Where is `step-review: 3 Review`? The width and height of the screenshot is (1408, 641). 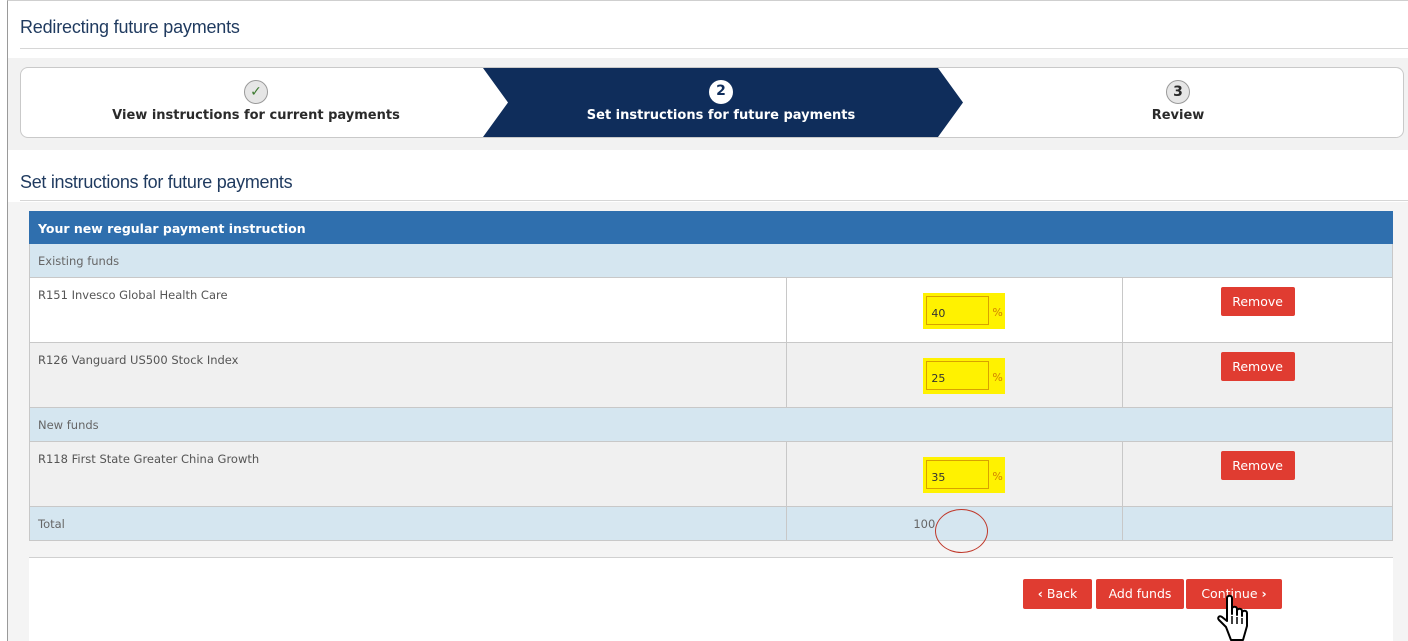
step-review: 3 Review is located at coordinates (1177, 102).